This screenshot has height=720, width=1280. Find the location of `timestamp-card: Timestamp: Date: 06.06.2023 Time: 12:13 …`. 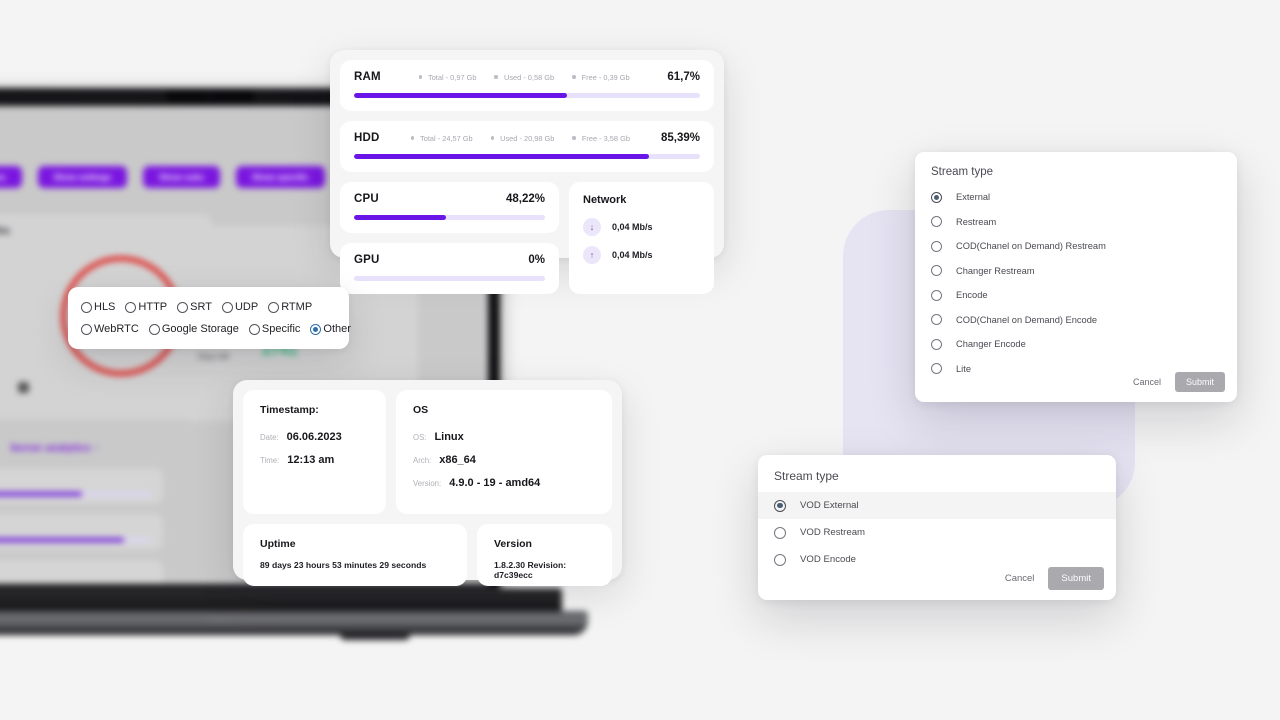

timestamp-card: Timestamp: Date: 06.06.2023 Time: 12:13 … is located at coordinates (314, 452).